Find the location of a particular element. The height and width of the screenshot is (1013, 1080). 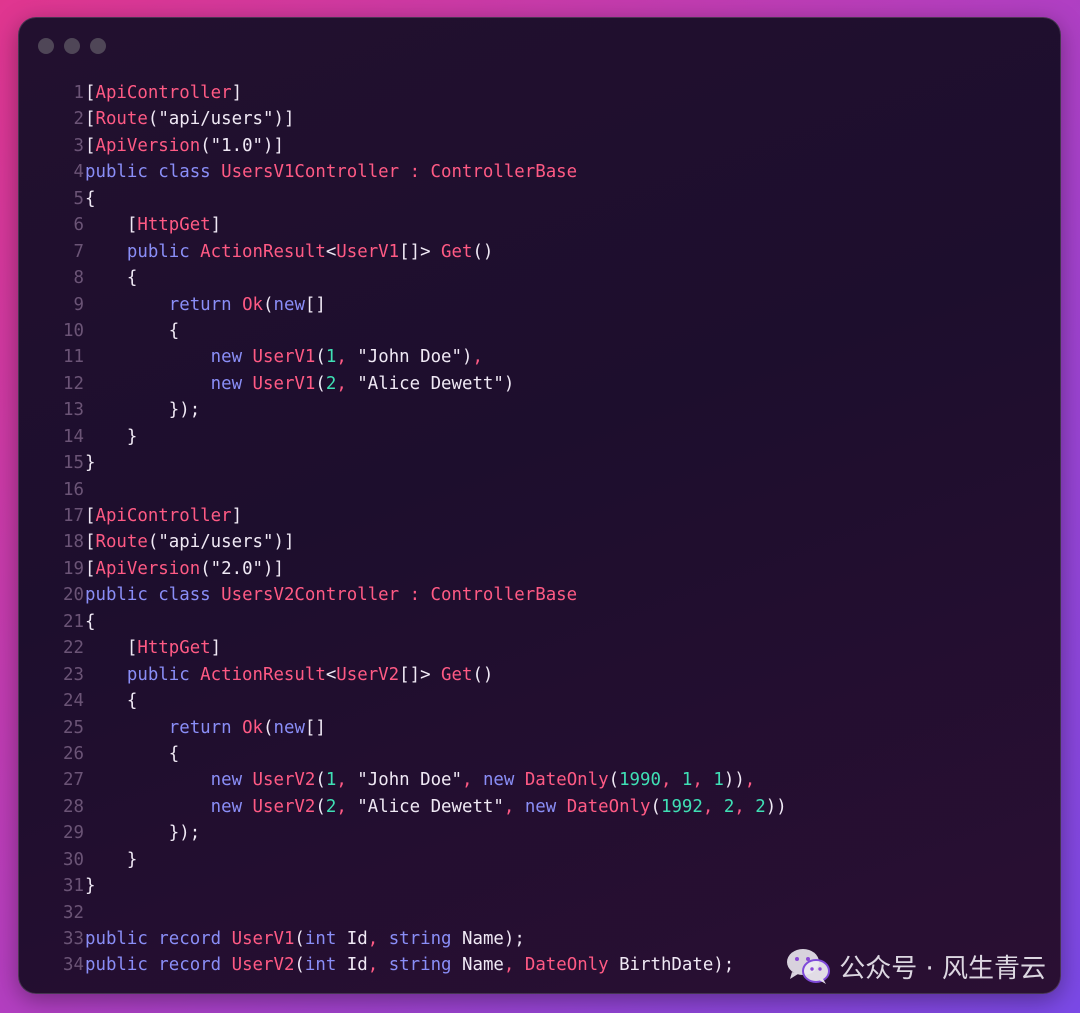

code-token: < is located at coordinates (331, 251).